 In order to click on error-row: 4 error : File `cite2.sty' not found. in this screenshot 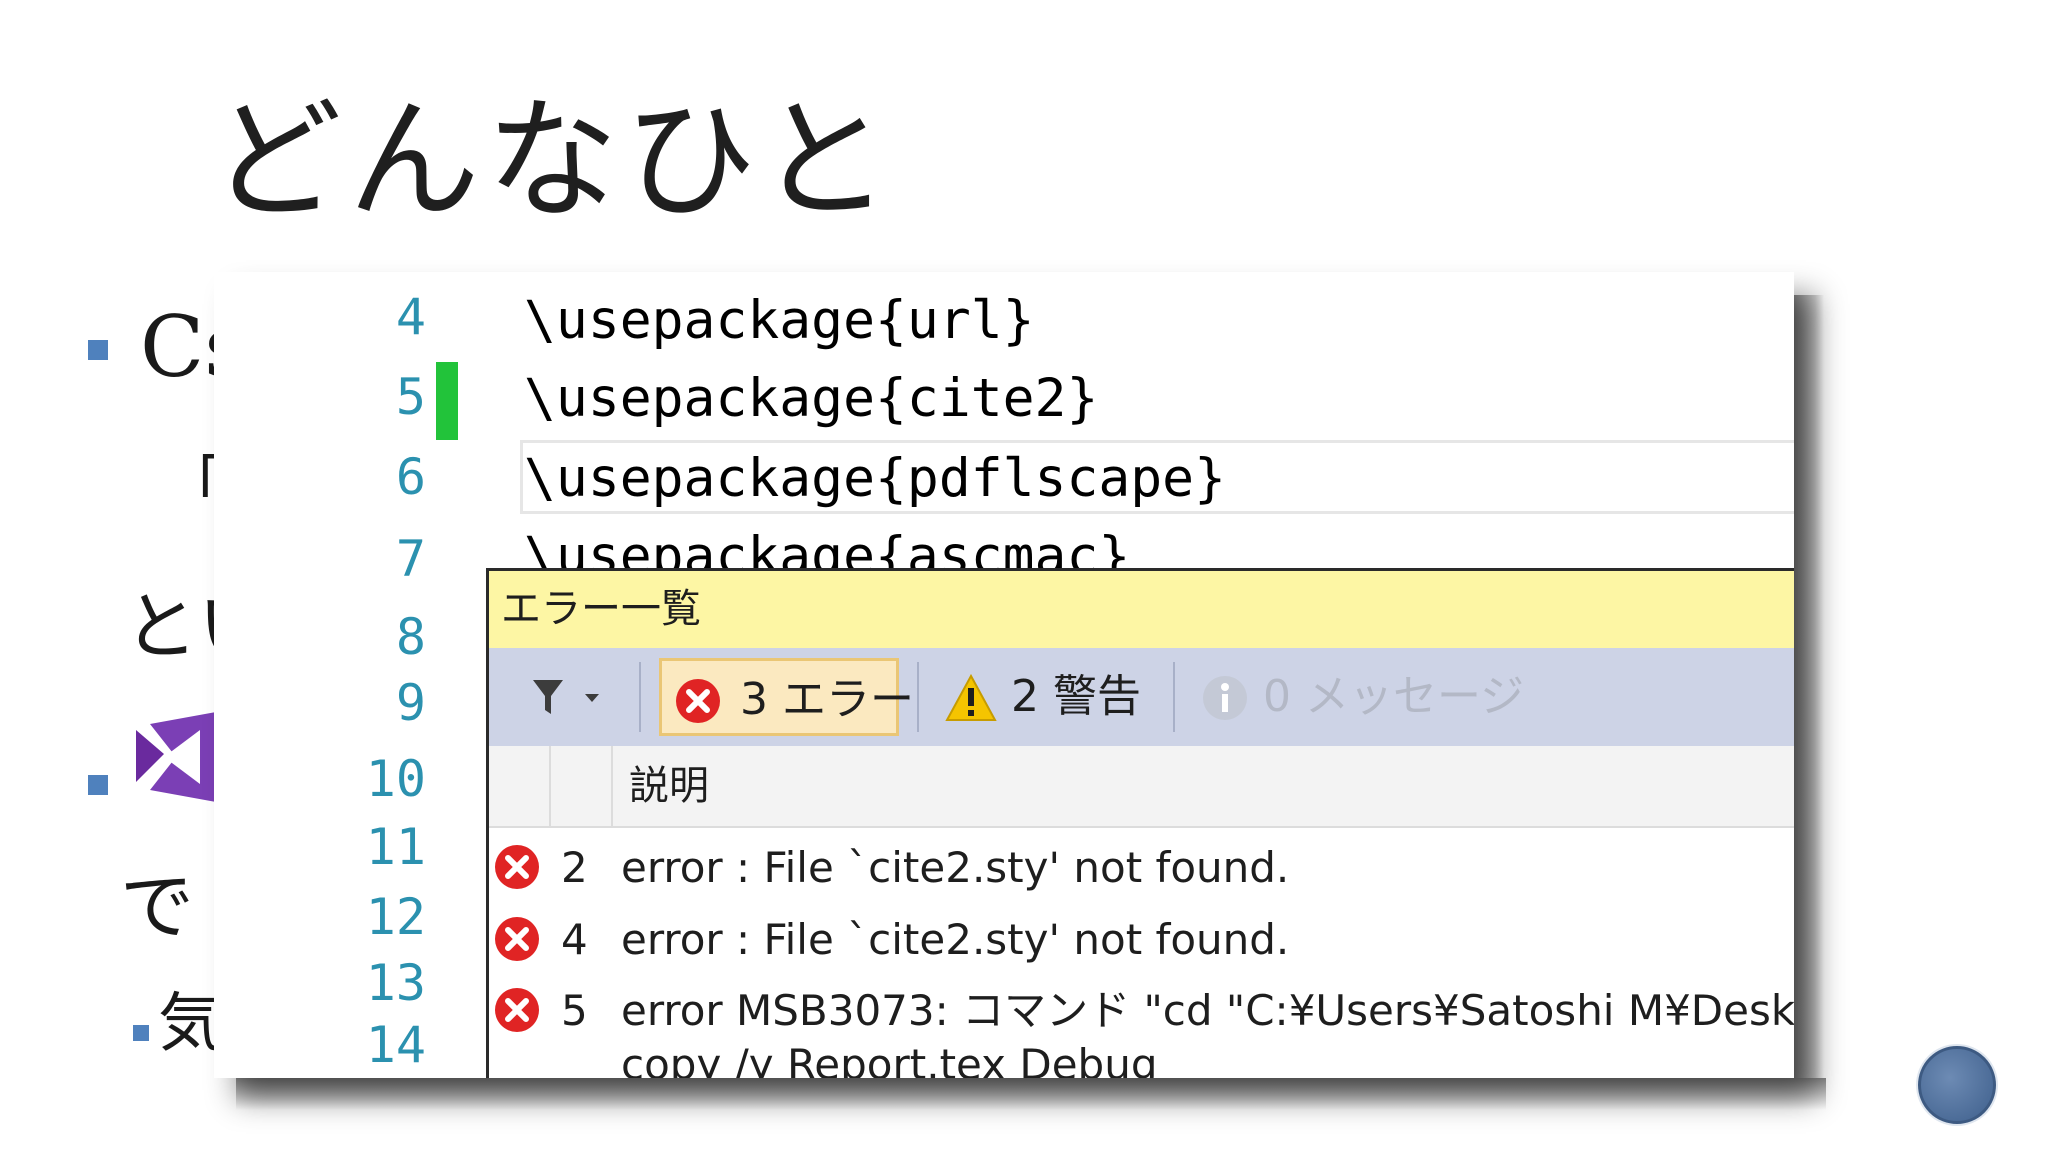, I will do `click(1141, 940)`.